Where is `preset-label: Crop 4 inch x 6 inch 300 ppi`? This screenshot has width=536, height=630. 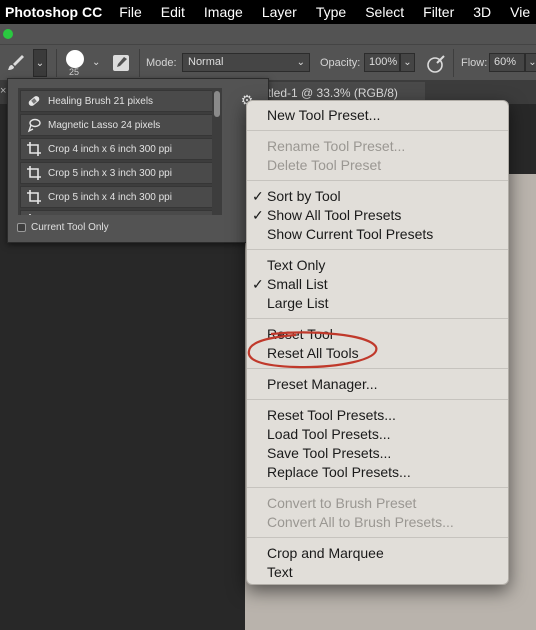
preset-label: Crop 4 inch x 6 inch 300 ppi is located at coordinates (110, 149).